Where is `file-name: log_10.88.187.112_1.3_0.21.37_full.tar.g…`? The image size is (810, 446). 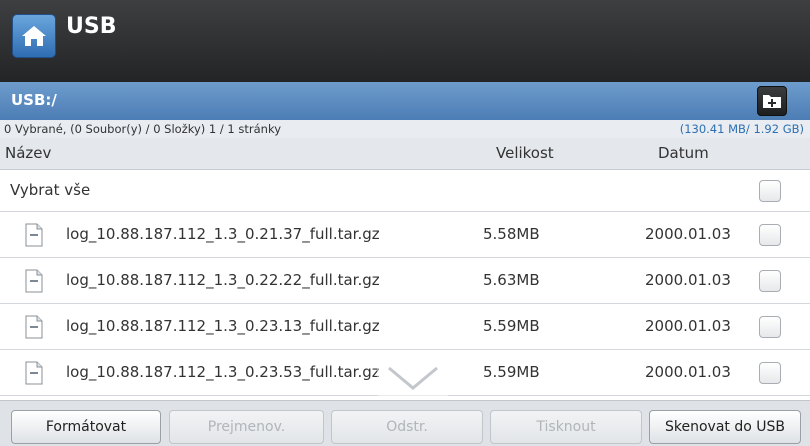
file-name: log_10.88.187.112_1.3_0.21.37_full.tar.g… is located at coordinates (223, 234).